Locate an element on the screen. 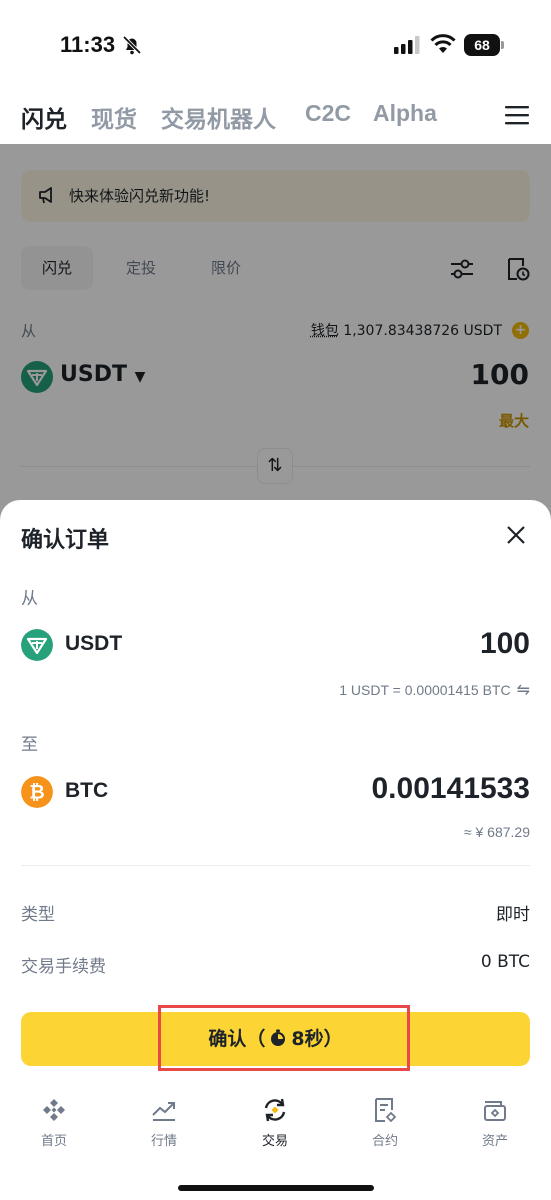 The image size is (551, 1200). to-amount: 0.00141533 is located at coordinates (451, 788).